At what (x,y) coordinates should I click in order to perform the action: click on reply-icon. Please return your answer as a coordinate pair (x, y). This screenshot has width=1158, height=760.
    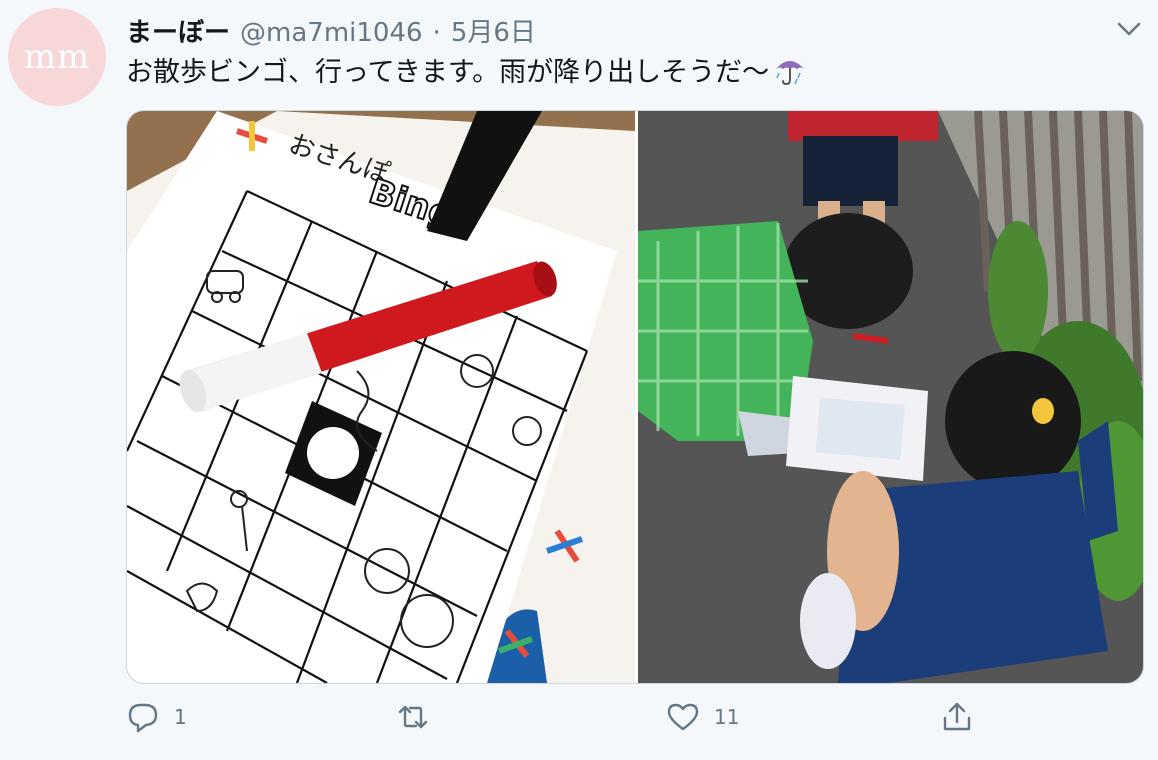
    Looking at the image, I should click on (143, 718).